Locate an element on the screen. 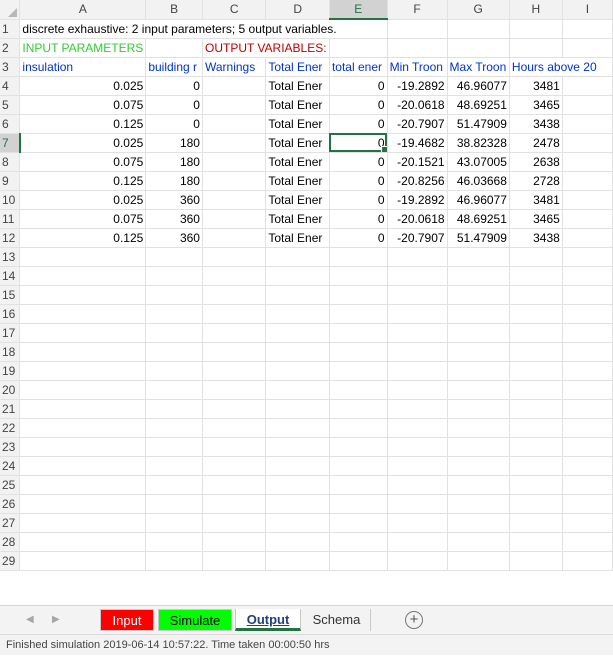  select-all-corner is located at coordinates (10, 10).